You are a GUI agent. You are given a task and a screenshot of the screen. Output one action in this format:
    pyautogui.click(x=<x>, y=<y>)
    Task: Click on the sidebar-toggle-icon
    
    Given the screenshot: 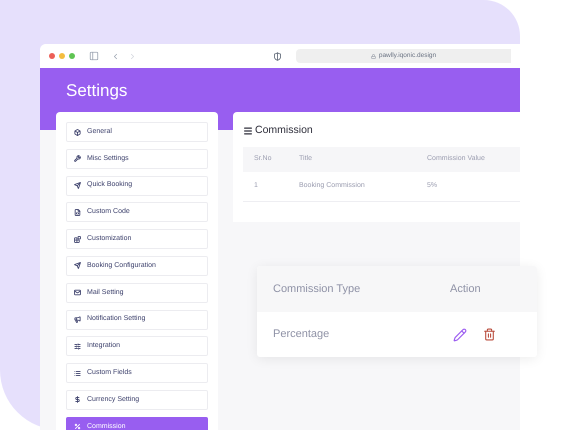 What is the action you would take?
    pyautogui.click(x=94, y=56)
    